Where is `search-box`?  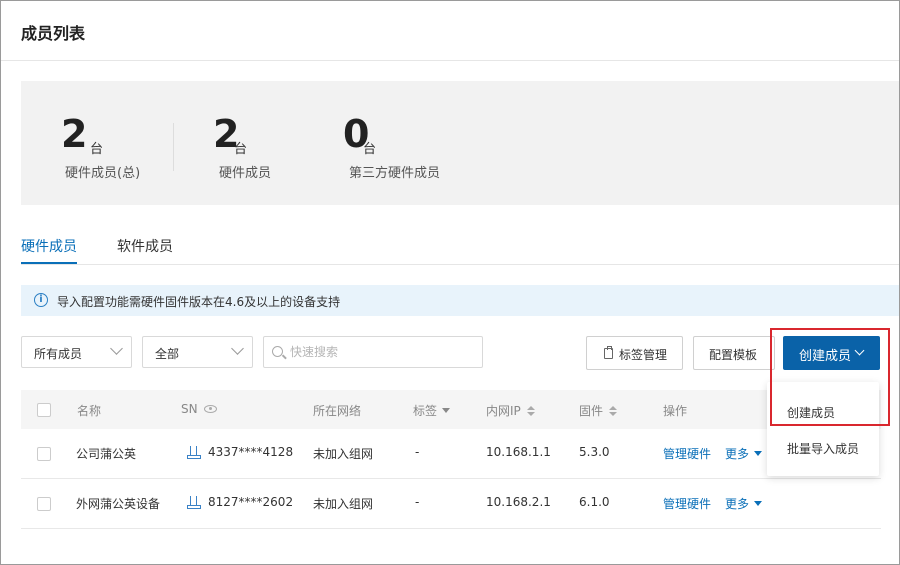
search-box is located at coordinates (373, 352).